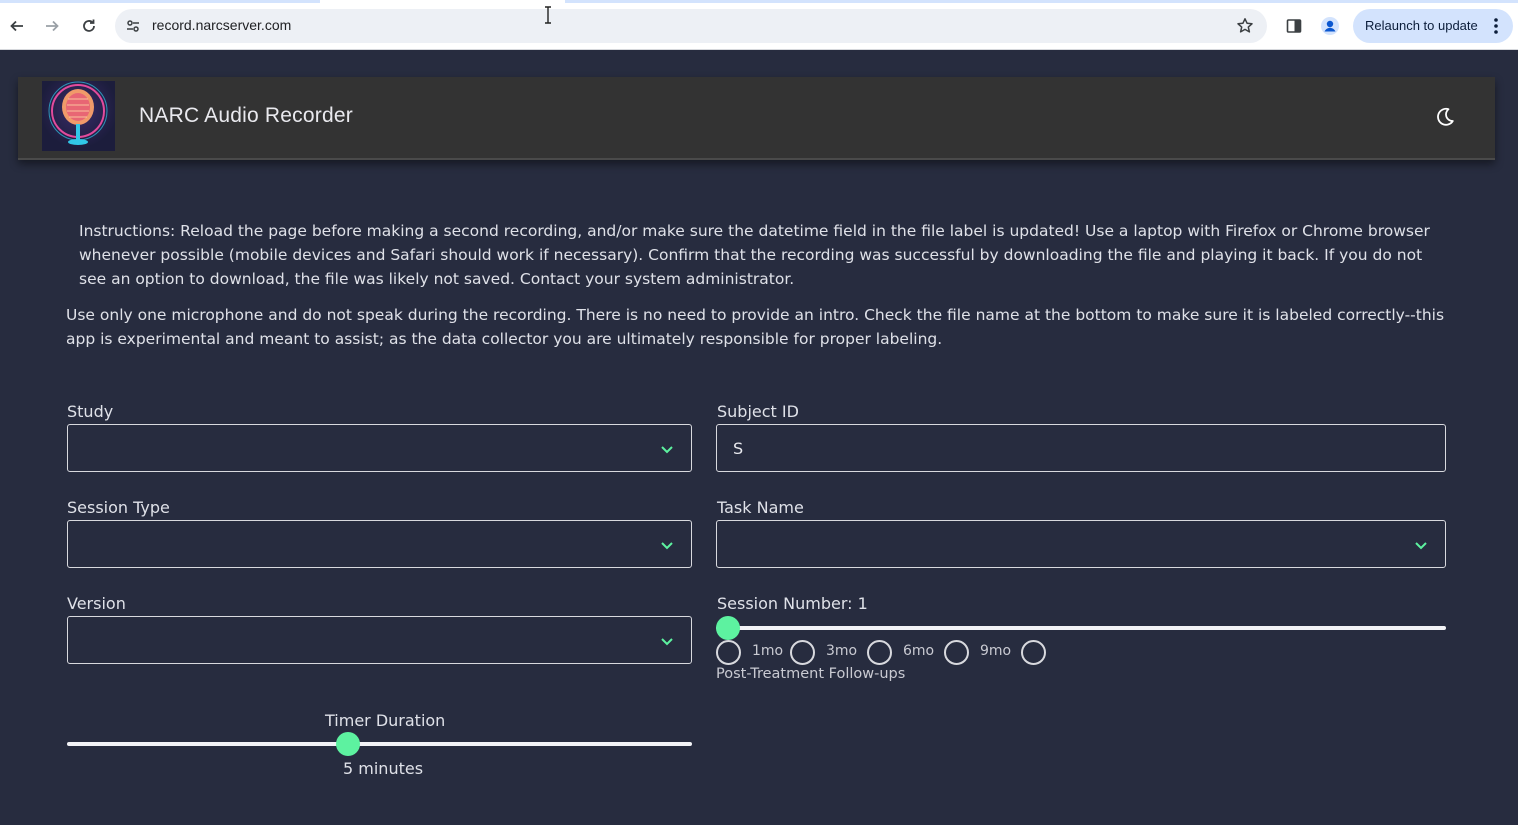  I want to click on study-select, so click(379, 448).